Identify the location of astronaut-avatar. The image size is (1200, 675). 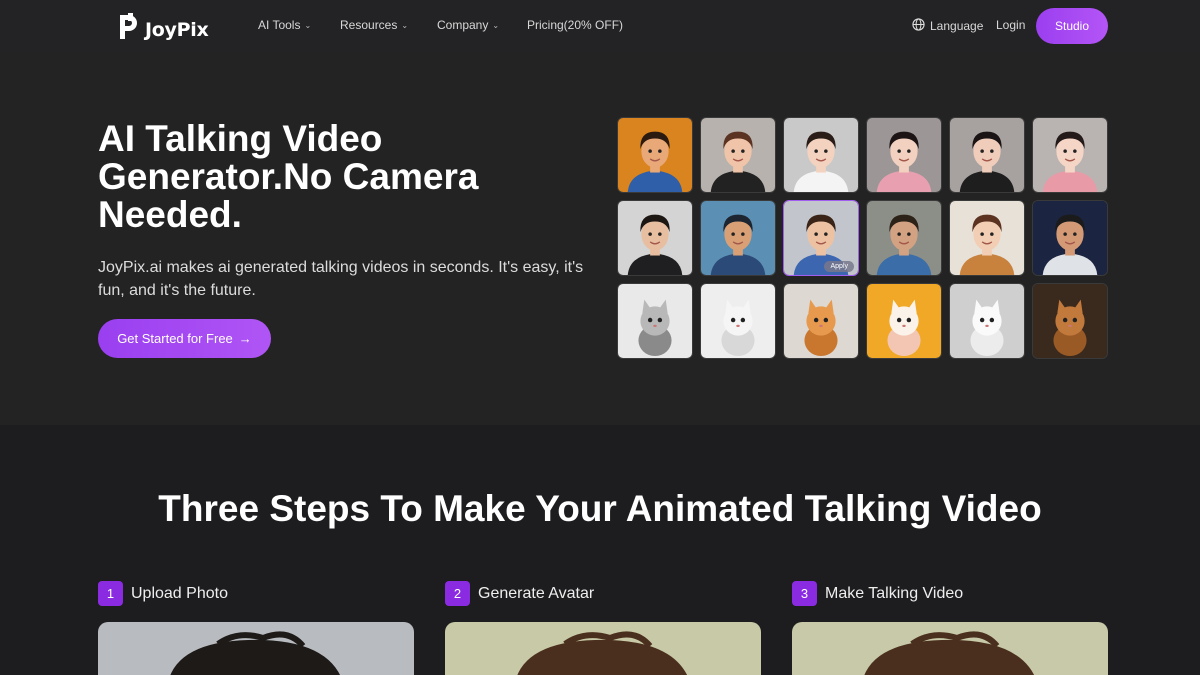
(1070, 238).